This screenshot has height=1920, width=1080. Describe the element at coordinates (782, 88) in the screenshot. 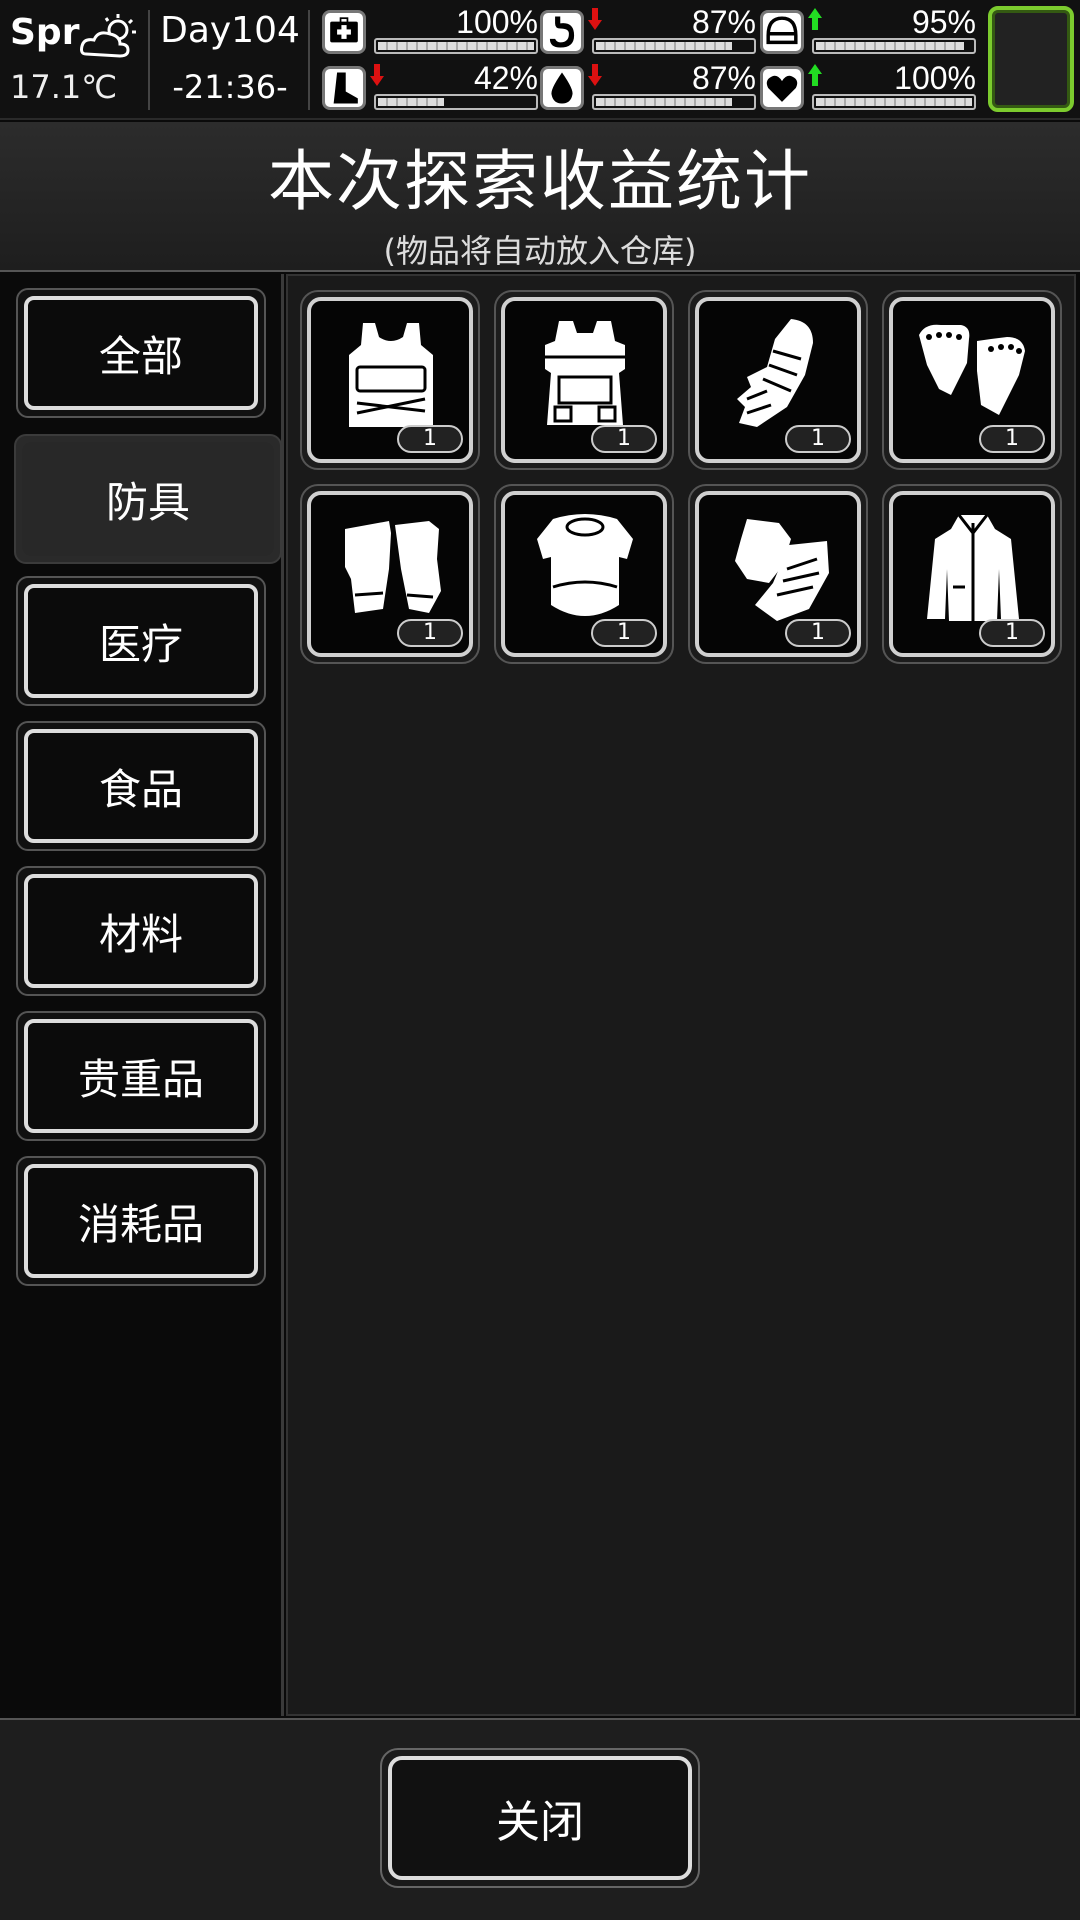

I see `heart-icon` at that location.